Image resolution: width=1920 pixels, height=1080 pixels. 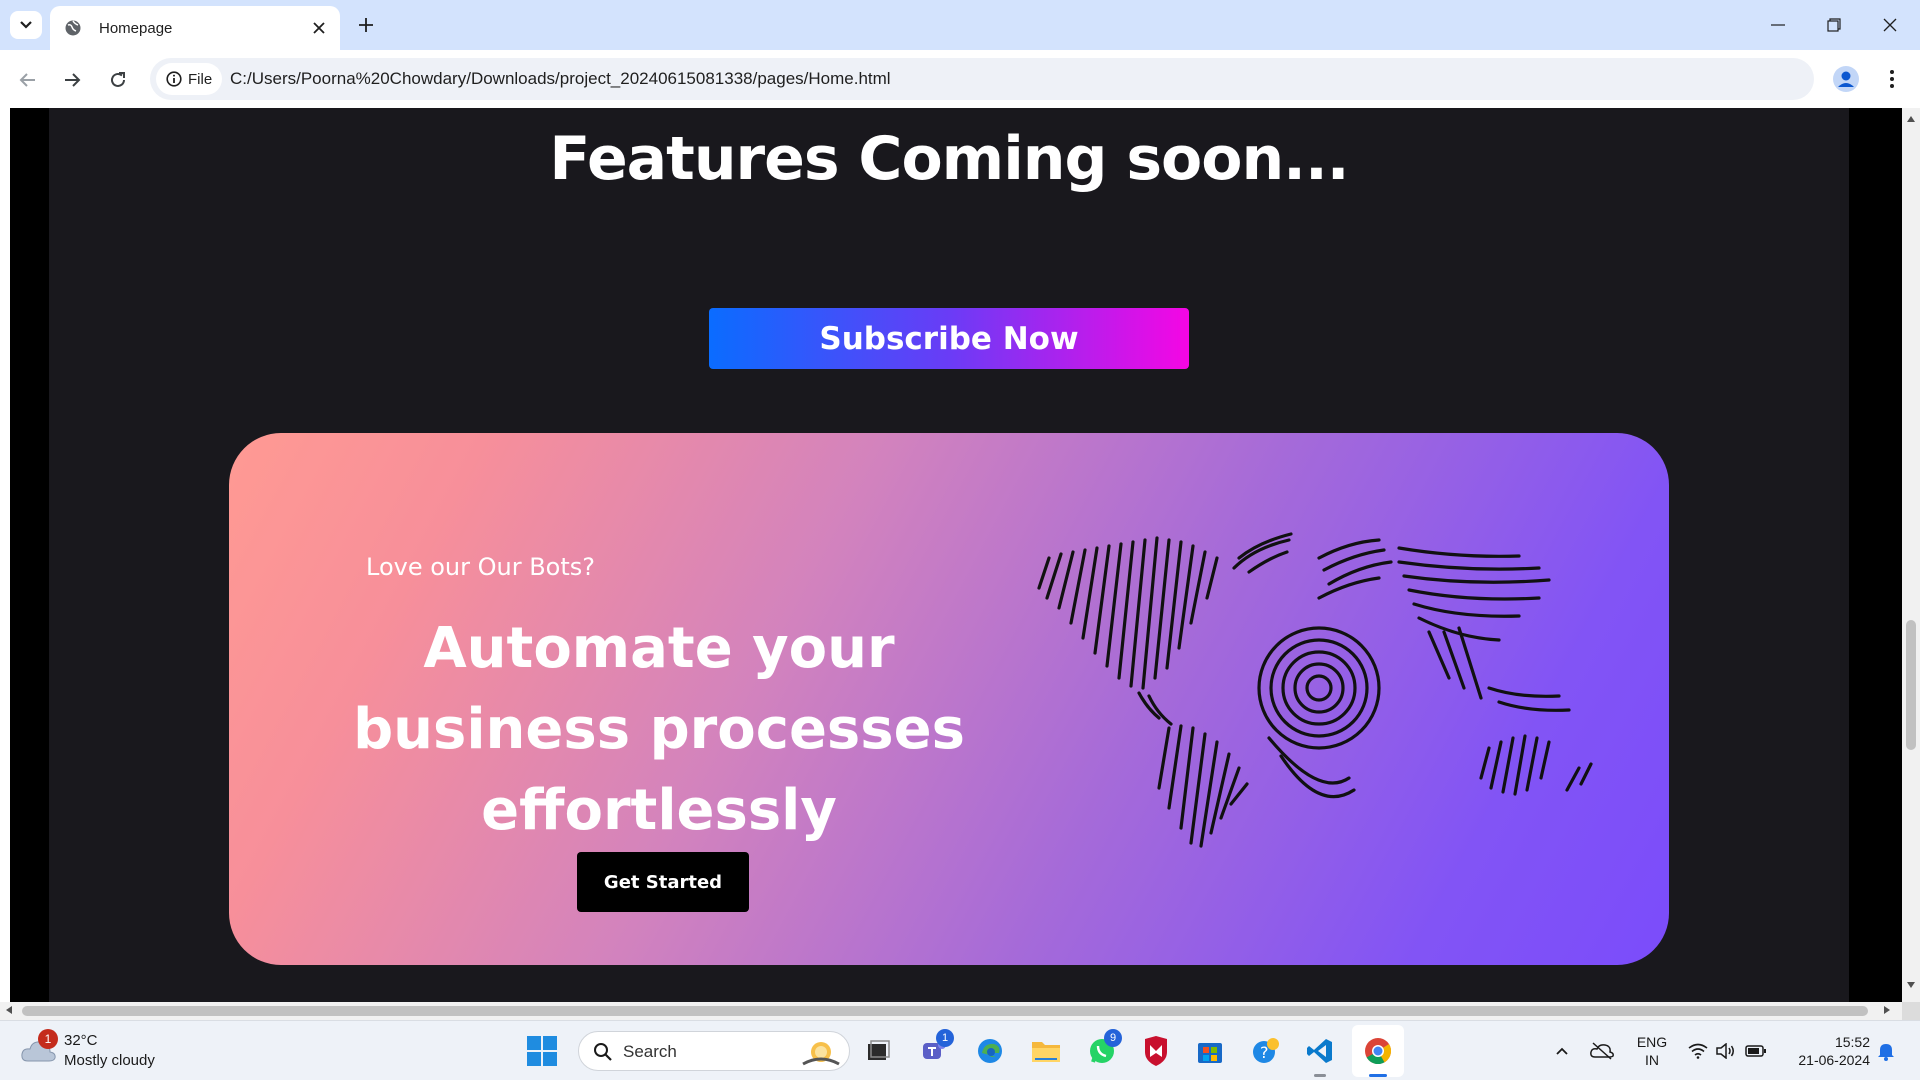 I want to click on notifications-button, so click(x=1886, y=1051).